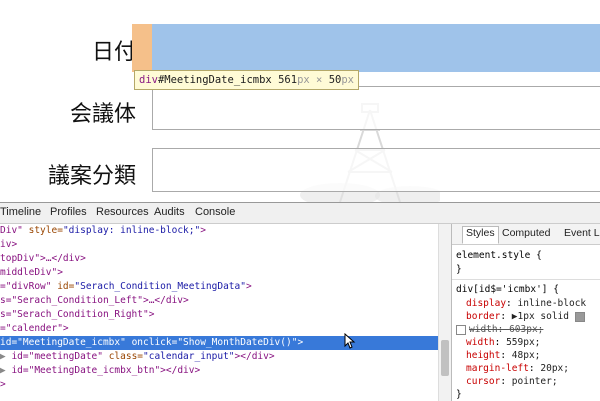 The width and height of the screenshot is (600, 401). I want to click on dom-node-line: topDiv">…</div>, so click(220, 259).